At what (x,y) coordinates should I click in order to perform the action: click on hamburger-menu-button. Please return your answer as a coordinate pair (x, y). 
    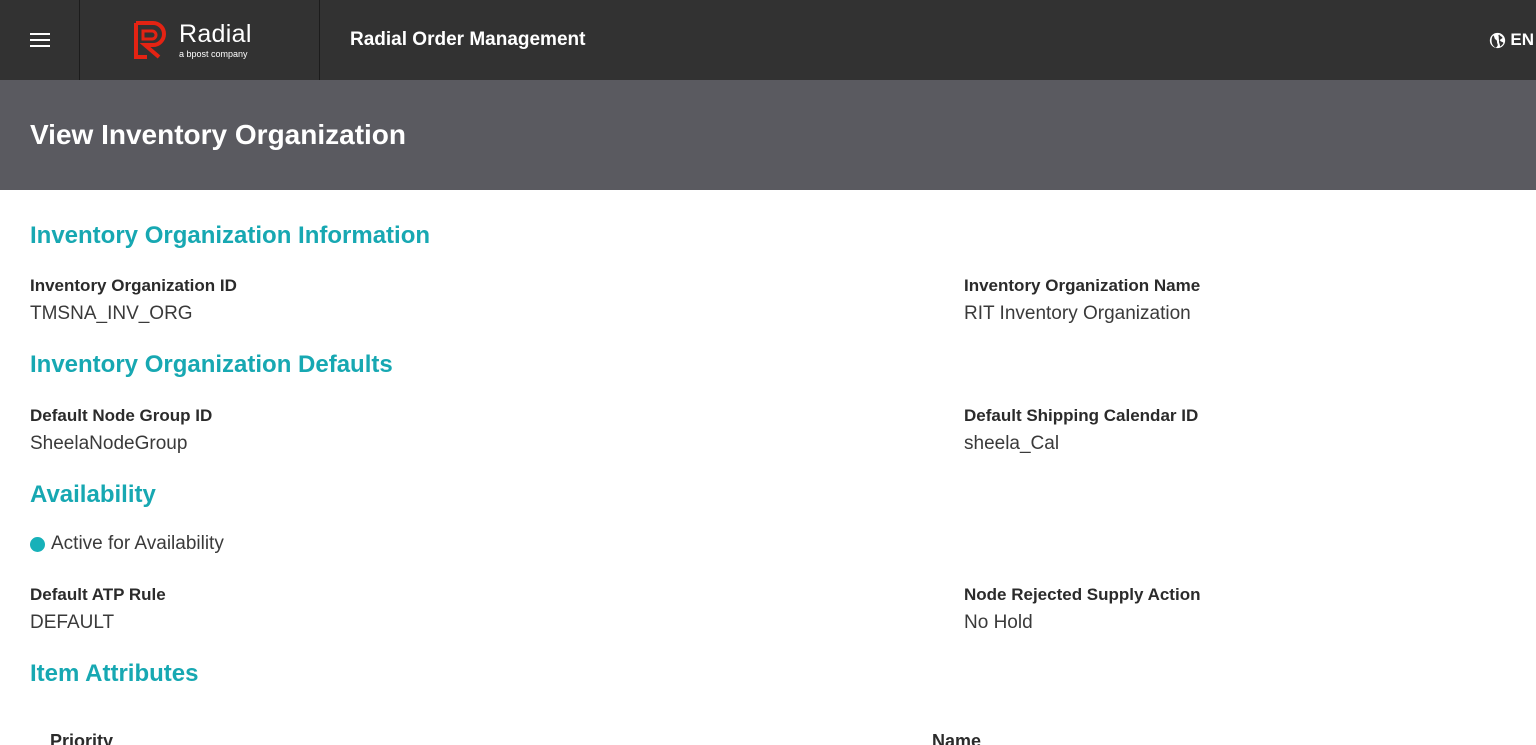
    Looking at the image, I should click on (40, 40).